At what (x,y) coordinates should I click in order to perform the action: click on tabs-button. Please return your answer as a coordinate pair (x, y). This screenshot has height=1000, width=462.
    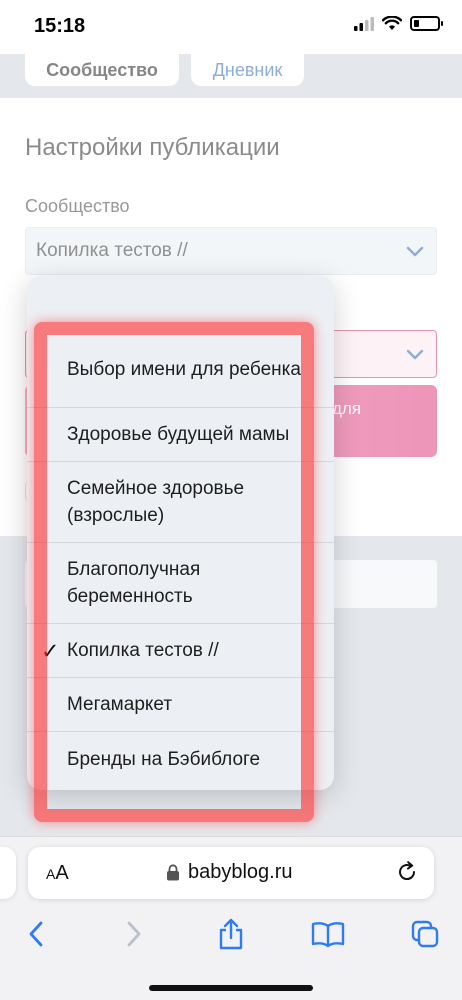
    Looking at the image, I should click on (425, 934).